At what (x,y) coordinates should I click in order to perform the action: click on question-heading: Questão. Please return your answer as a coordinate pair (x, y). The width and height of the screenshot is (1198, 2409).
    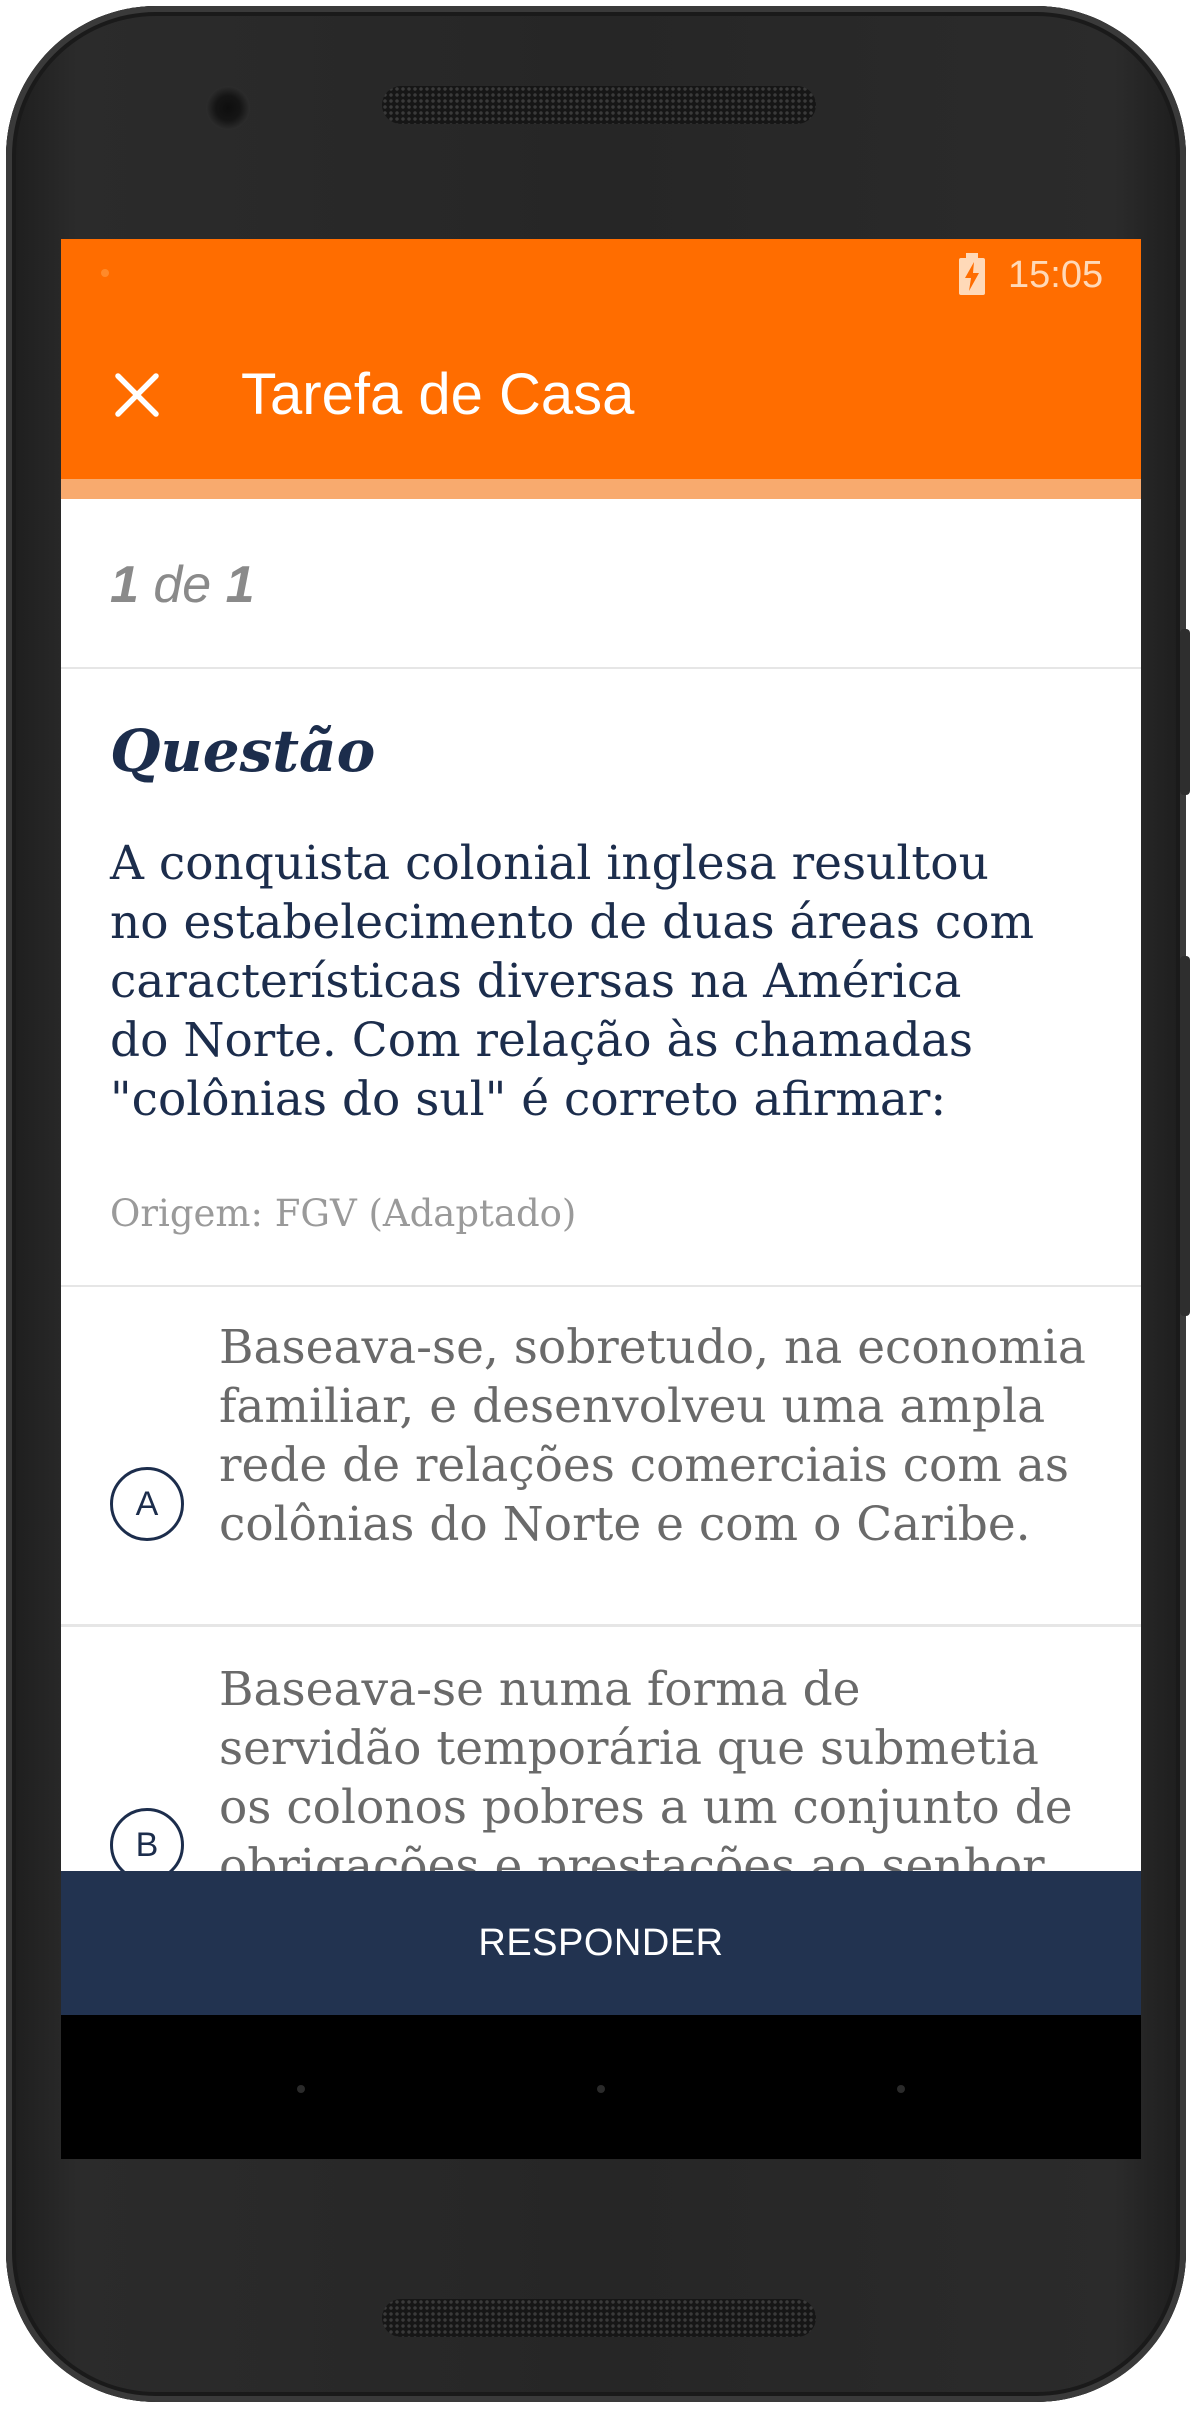
    Looking at the image, I should click on (243, 751).